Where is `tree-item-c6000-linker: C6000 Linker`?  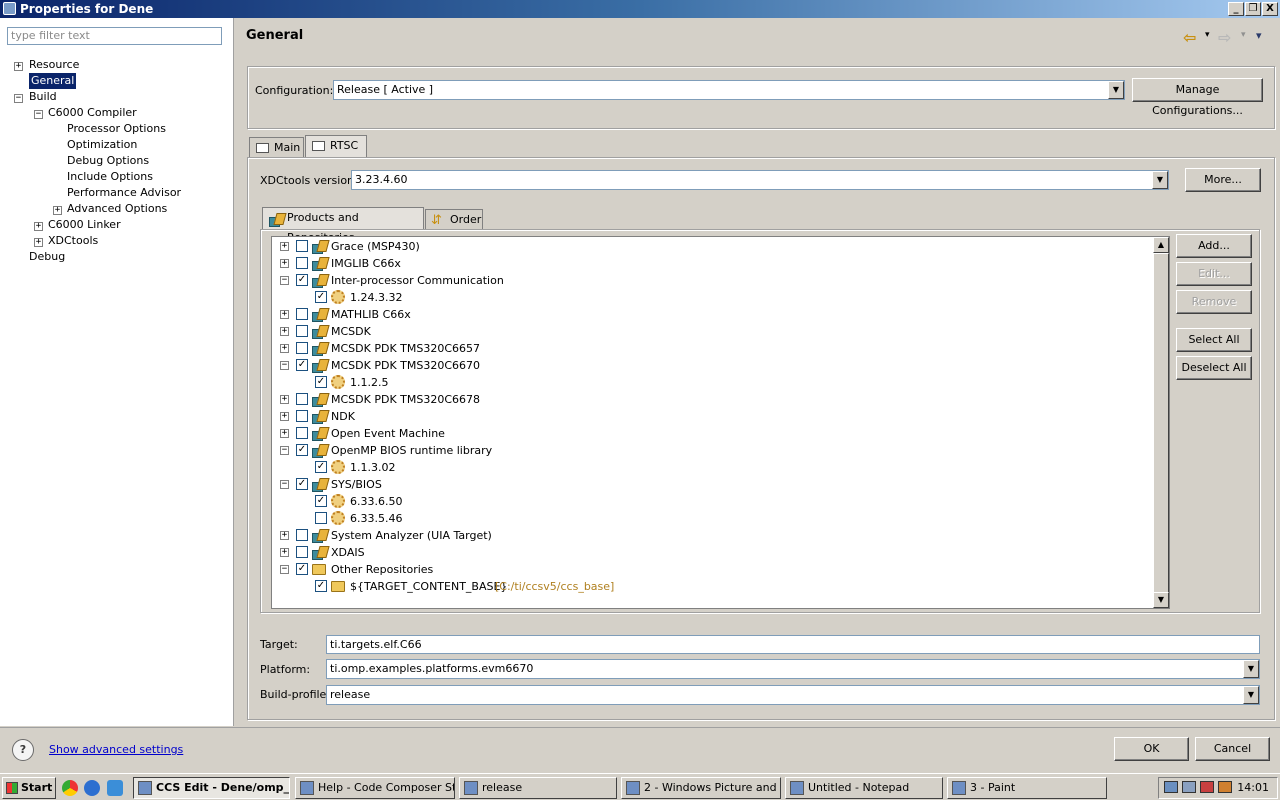
tree-item-c6000-linker: C6000 Linker is located at coordinates (84, 225).